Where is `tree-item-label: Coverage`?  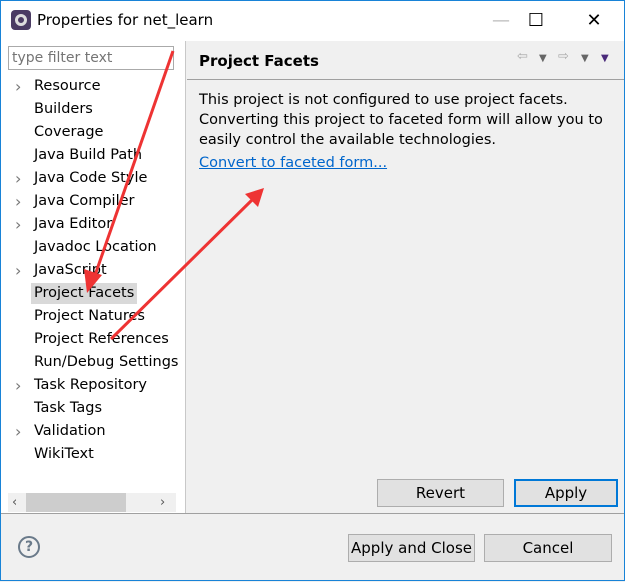
tree-item-label: Coverage is located at coordinates (69, 132).